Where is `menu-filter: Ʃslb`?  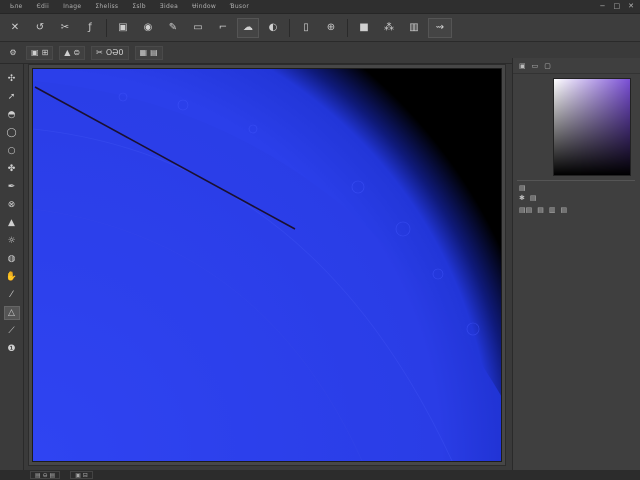
menu-filter: Ʃslb is located at coordinates (139, 6).